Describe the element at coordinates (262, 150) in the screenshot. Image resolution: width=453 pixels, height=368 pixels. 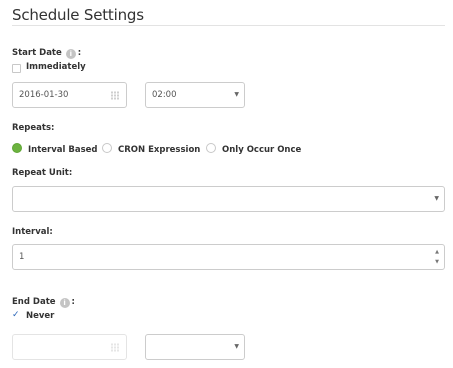
I see `radio-only-occur-once-label: Only Occur Once` at that location.